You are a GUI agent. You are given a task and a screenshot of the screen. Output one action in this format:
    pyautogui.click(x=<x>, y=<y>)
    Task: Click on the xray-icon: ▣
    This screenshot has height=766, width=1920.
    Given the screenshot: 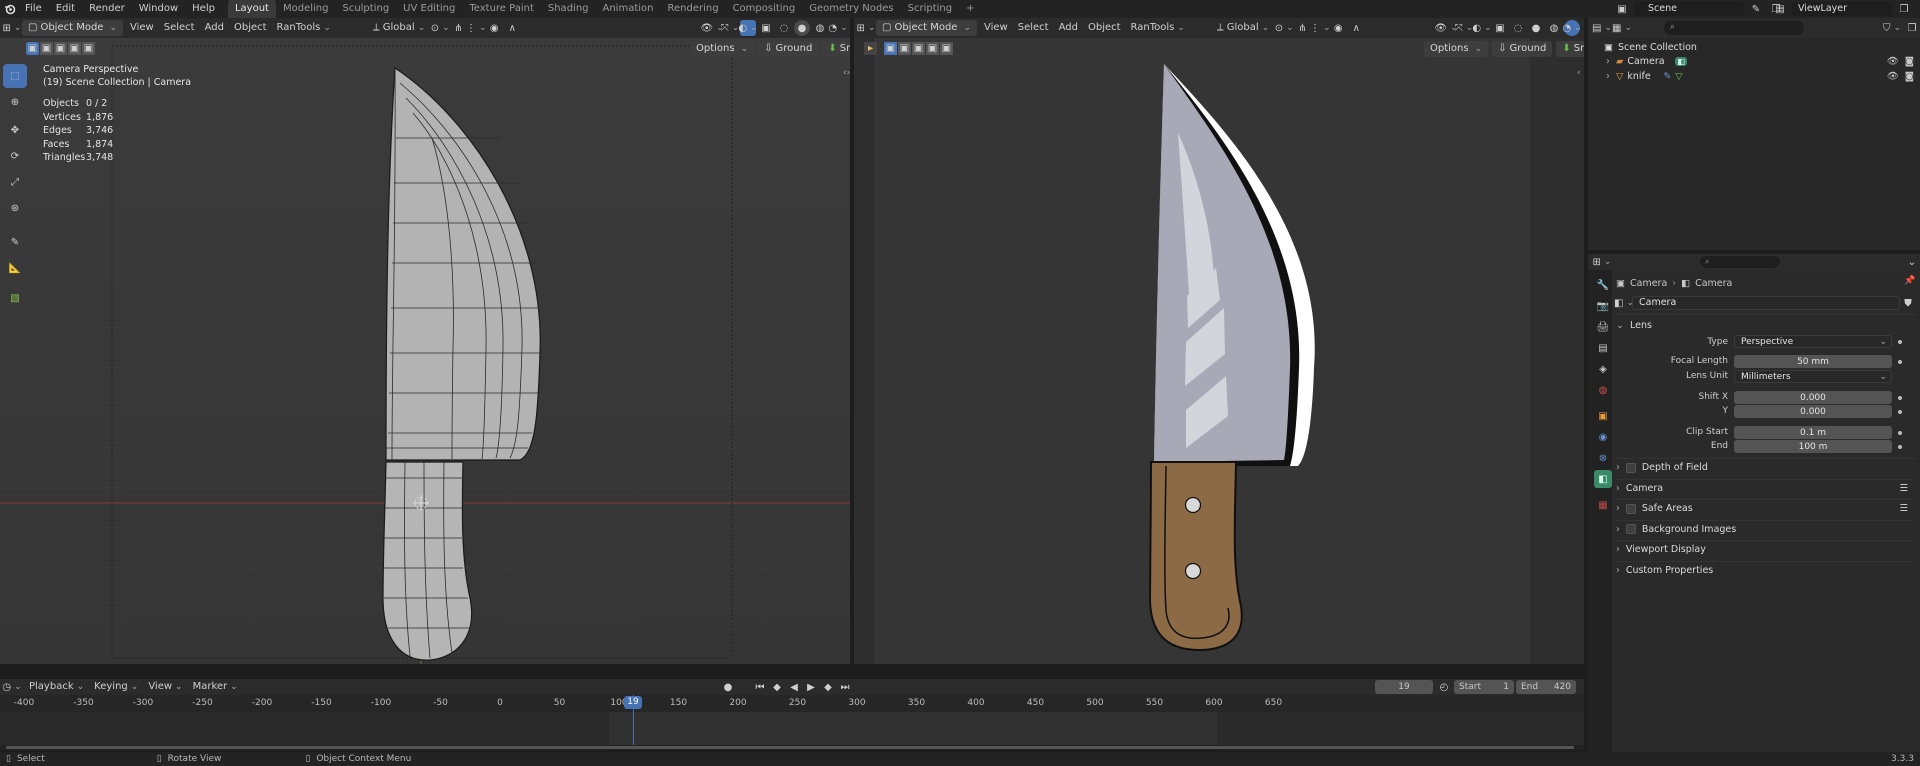 What is the action you would take?
    pyautogui.click(x=766, y=28)
    